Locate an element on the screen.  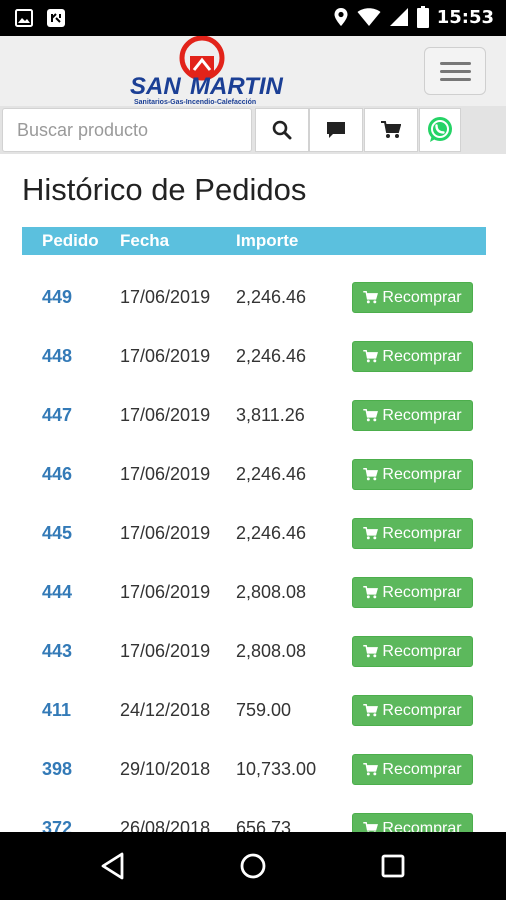
table-row: 445 17/06/2019 2,246.46 Recomprar is located at coordinates (254, 533).